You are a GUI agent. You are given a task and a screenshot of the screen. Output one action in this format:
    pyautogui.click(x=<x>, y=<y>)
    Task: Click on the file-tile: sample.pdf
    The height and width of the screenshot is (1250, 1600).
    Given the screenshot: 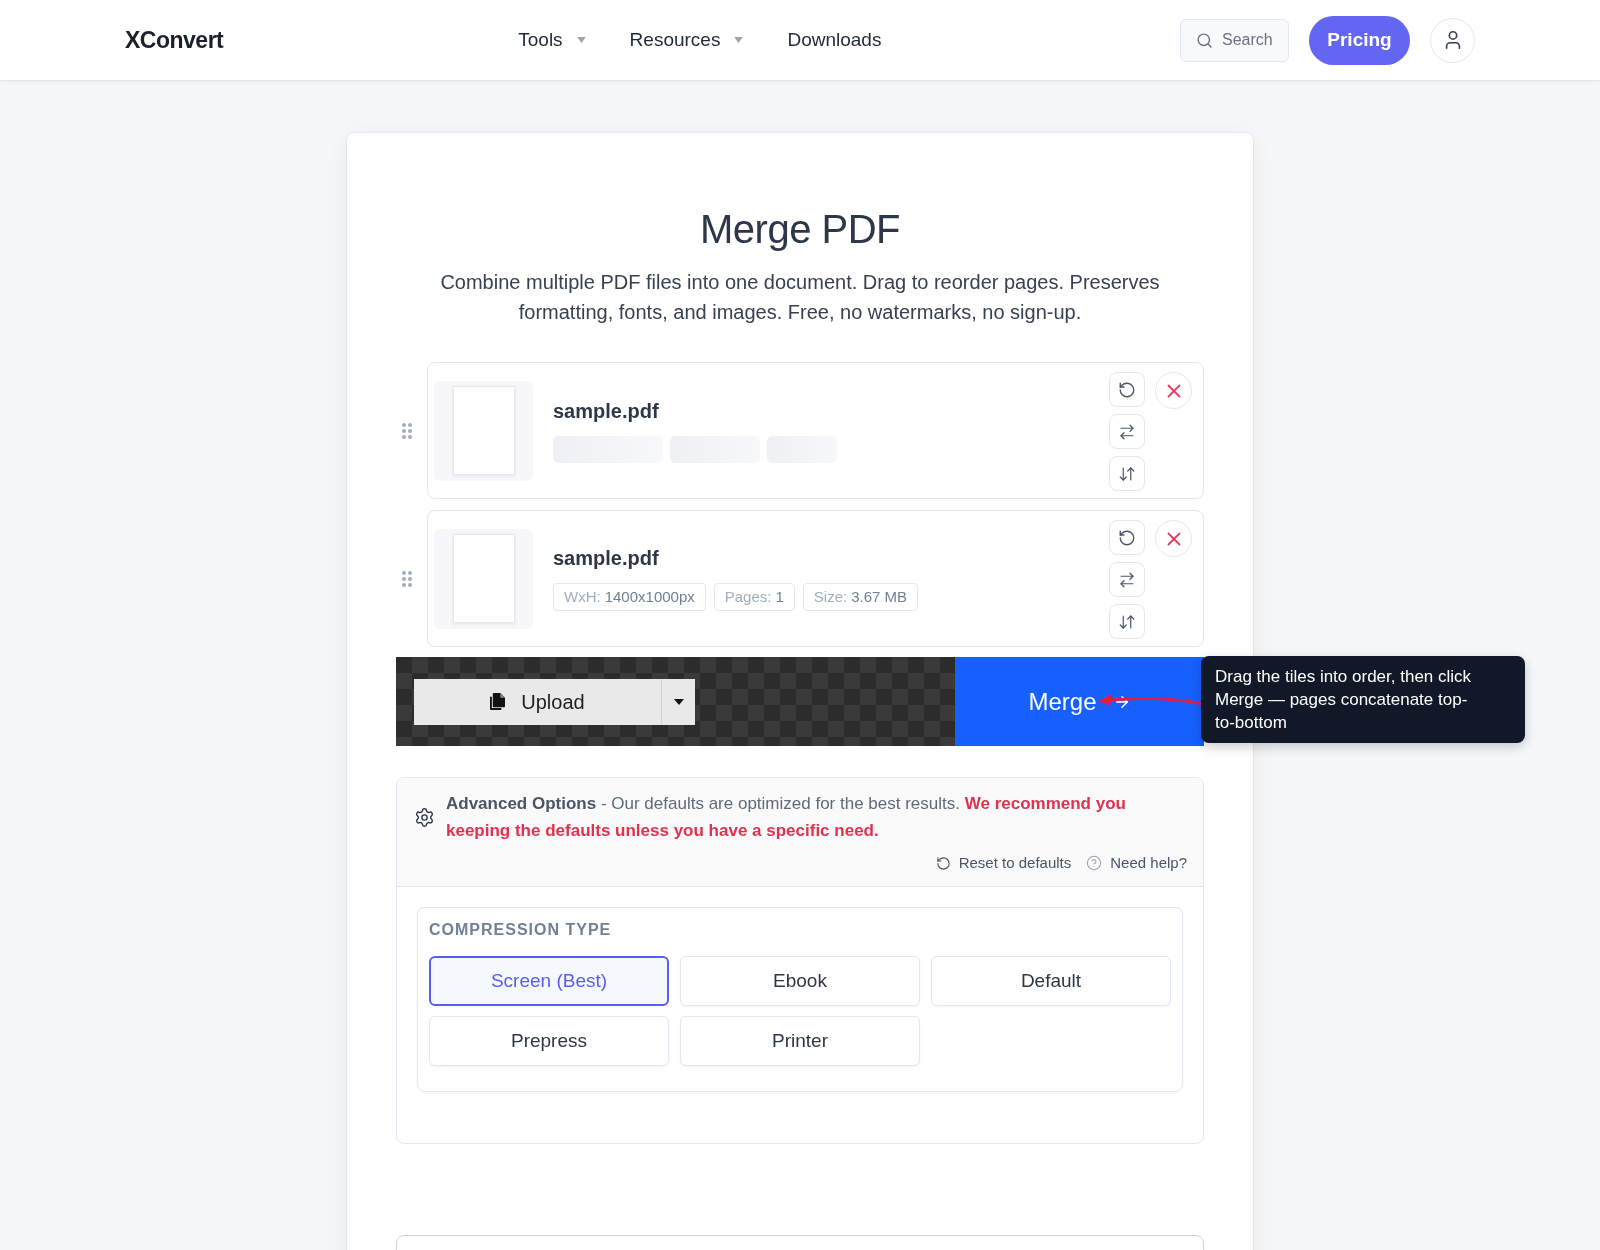 What is the action you would take?
    pyautogui.click(x=815, y=430)
    